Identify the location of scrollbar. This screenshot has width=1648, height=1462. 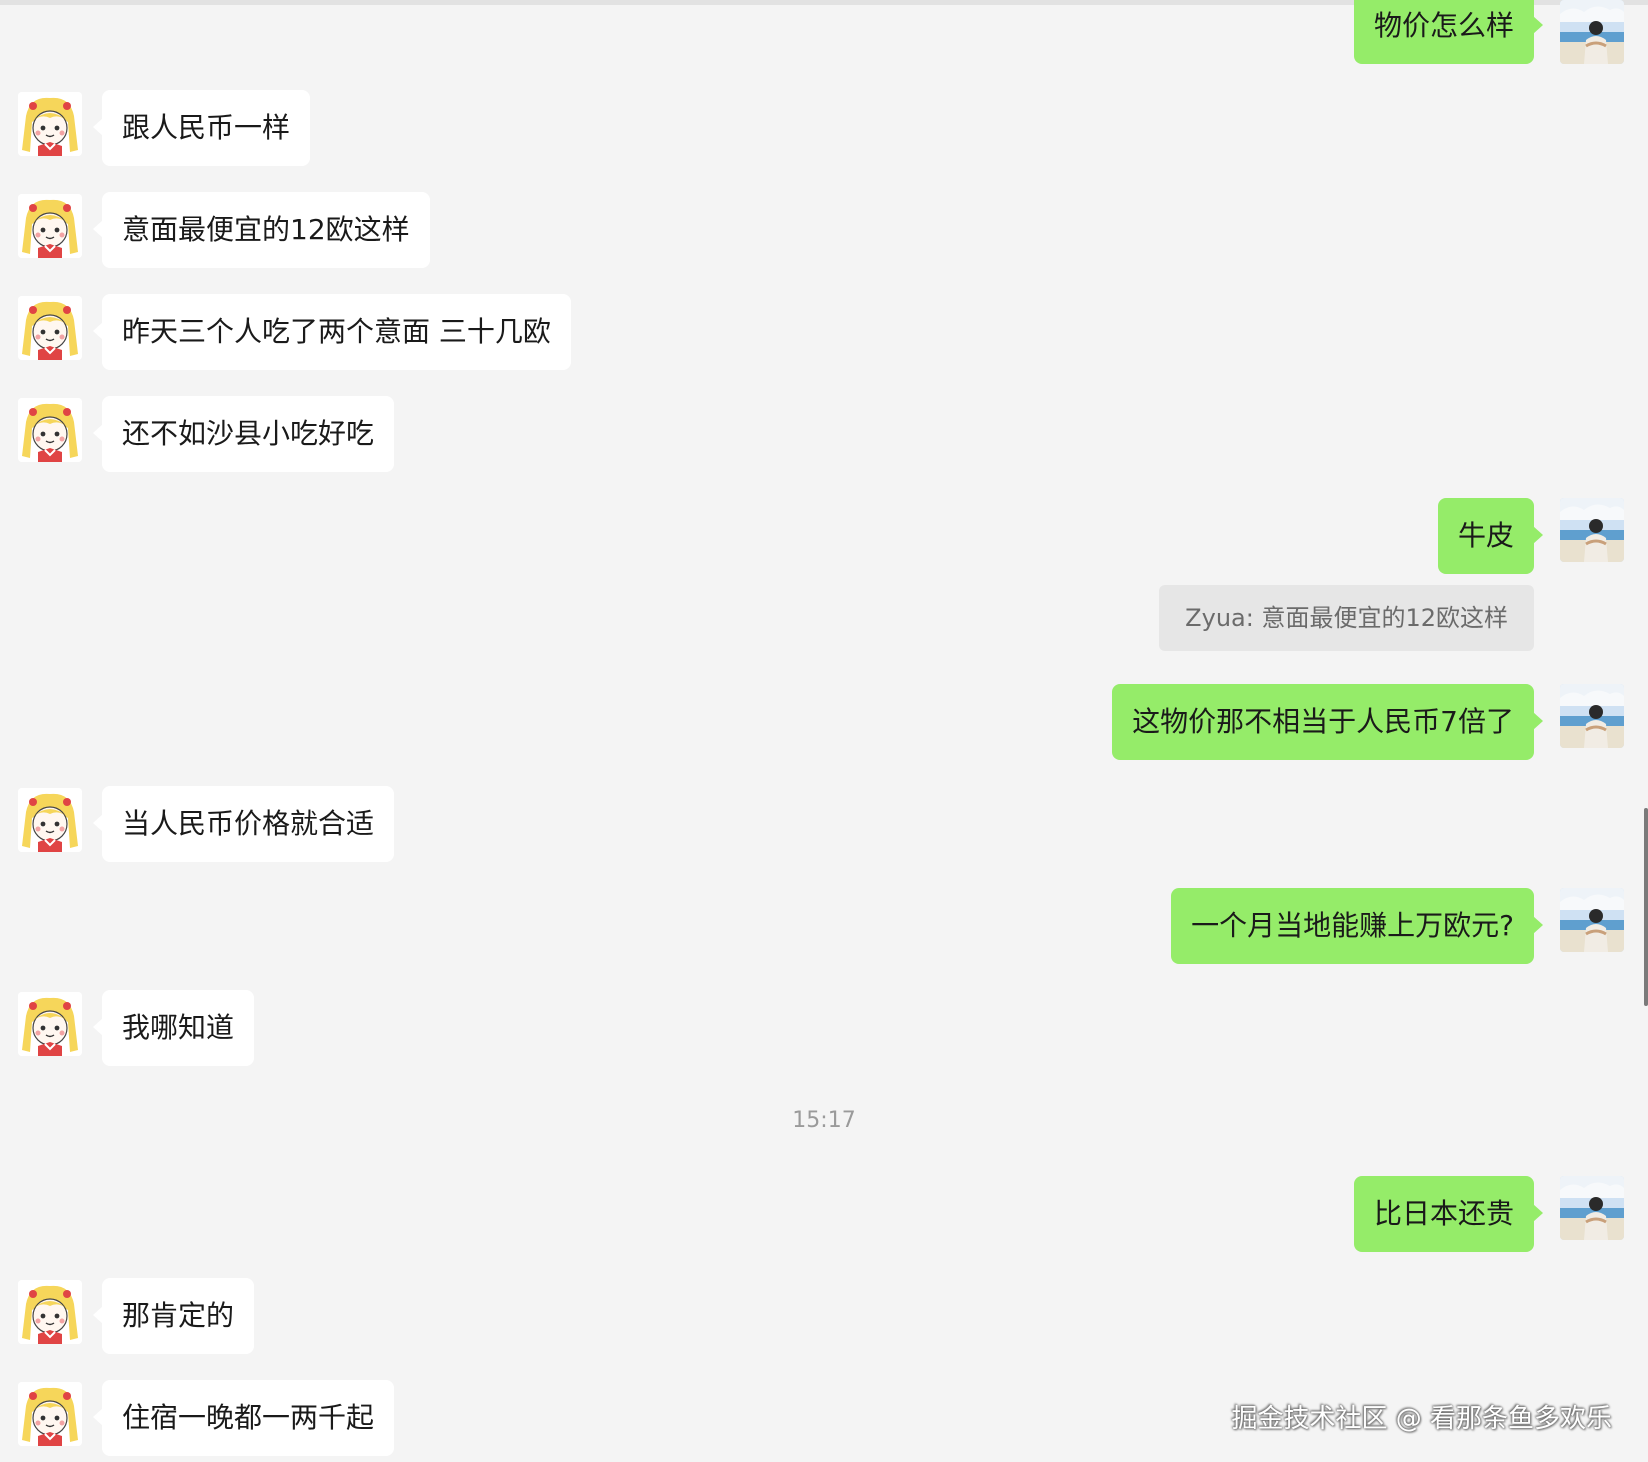
(1646, 907).